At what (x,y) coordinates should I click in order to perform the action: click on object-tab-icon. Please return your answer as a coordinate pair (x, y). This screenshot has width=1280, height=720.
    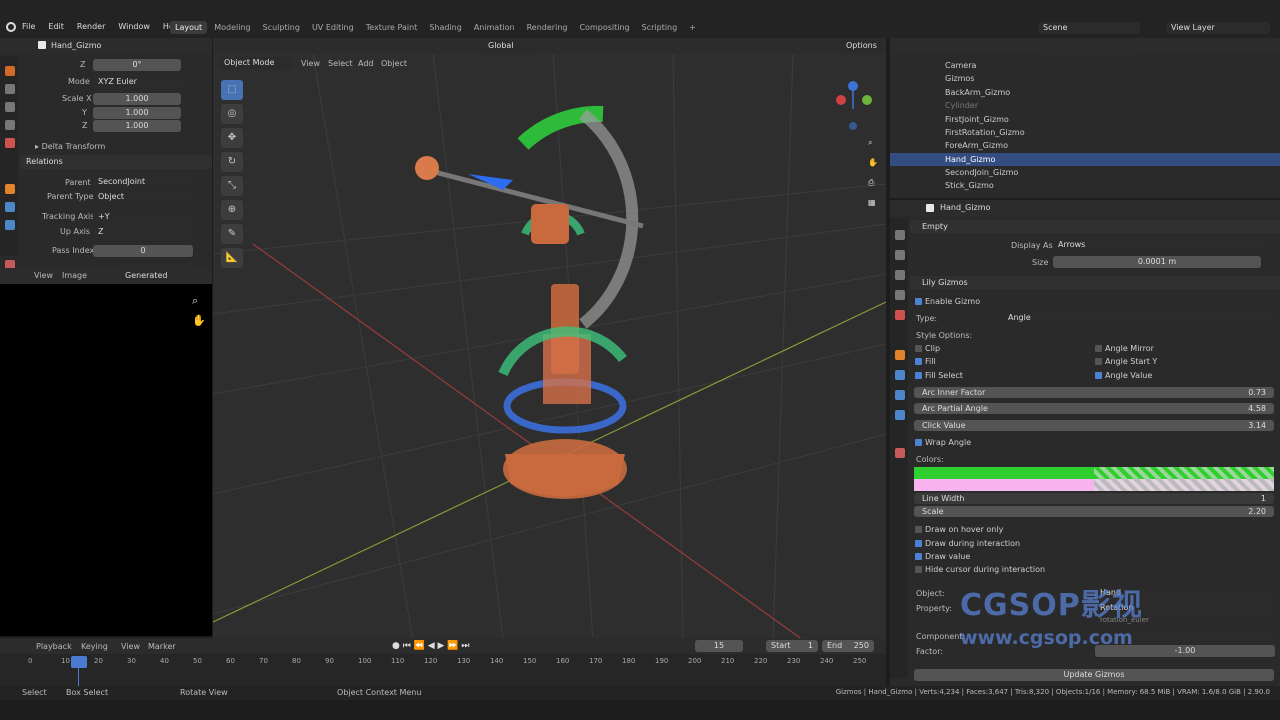
    Looking at the image, I should click on (10, 71).